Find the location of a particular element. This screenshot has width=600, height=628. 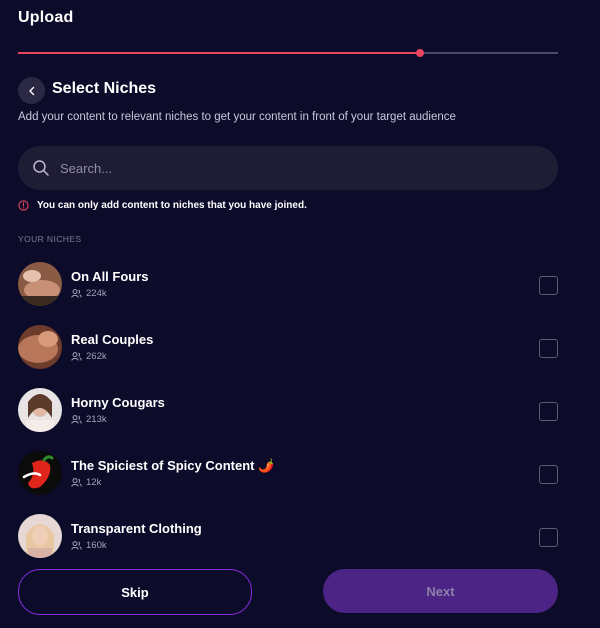

info-icon is located at coordinates (23, 205).